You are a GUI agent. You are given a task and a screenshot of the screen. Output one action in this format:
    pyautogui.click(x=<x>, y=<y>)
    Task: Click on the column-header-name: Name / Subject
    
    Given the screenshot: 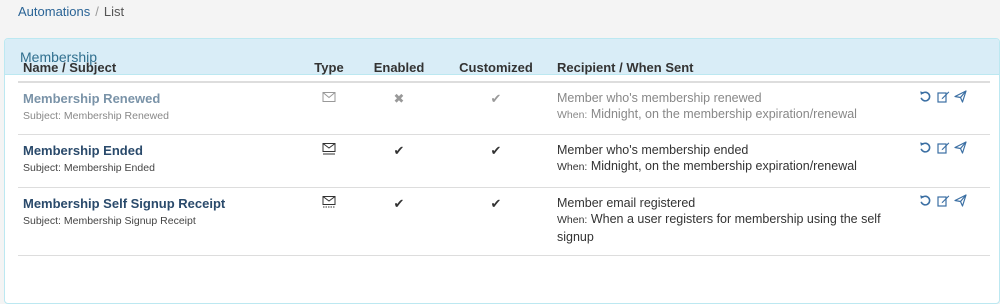 What is the action you would take?
    pyautogui.click(x=159, y=68)
    